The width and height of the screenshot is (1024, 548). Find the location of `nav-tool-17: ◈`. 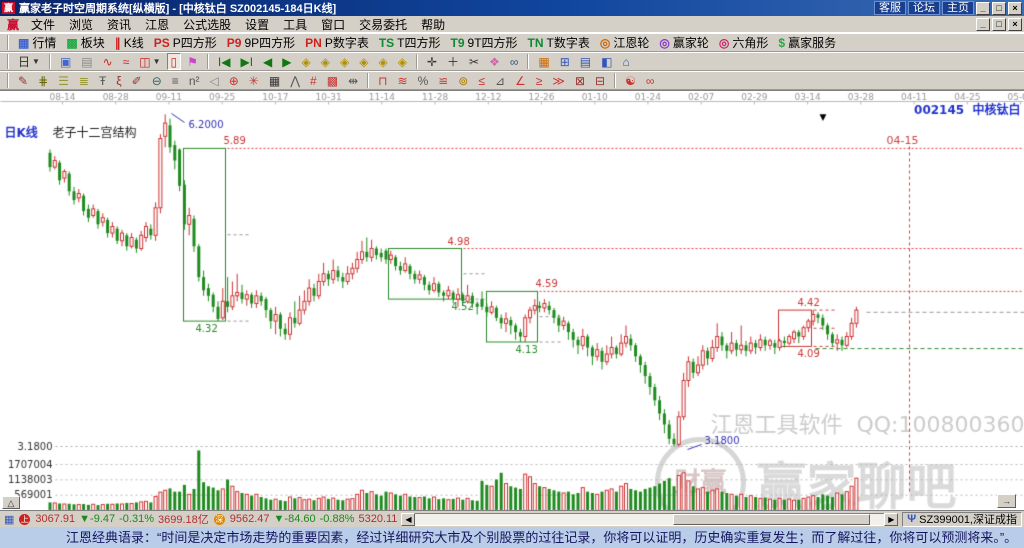

nav-tool-17: ◈ is located at coordinates (363, 61).